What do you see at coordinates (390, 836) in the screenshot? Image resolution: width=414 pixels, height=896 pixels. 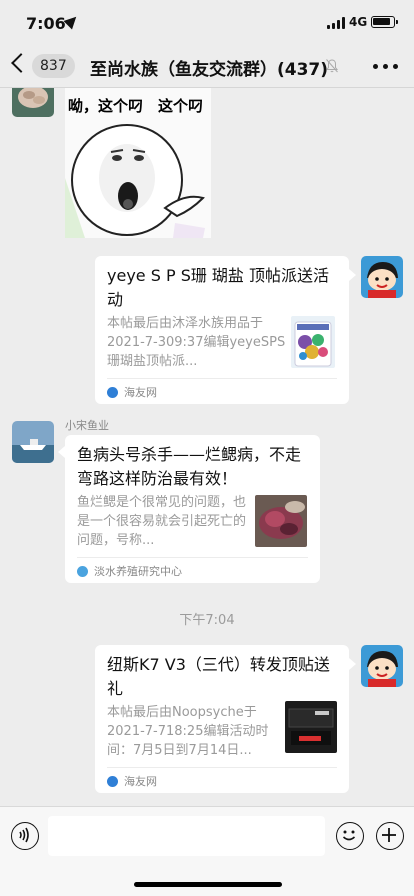 I see `plus-icon` at bounding box center [390, 836].